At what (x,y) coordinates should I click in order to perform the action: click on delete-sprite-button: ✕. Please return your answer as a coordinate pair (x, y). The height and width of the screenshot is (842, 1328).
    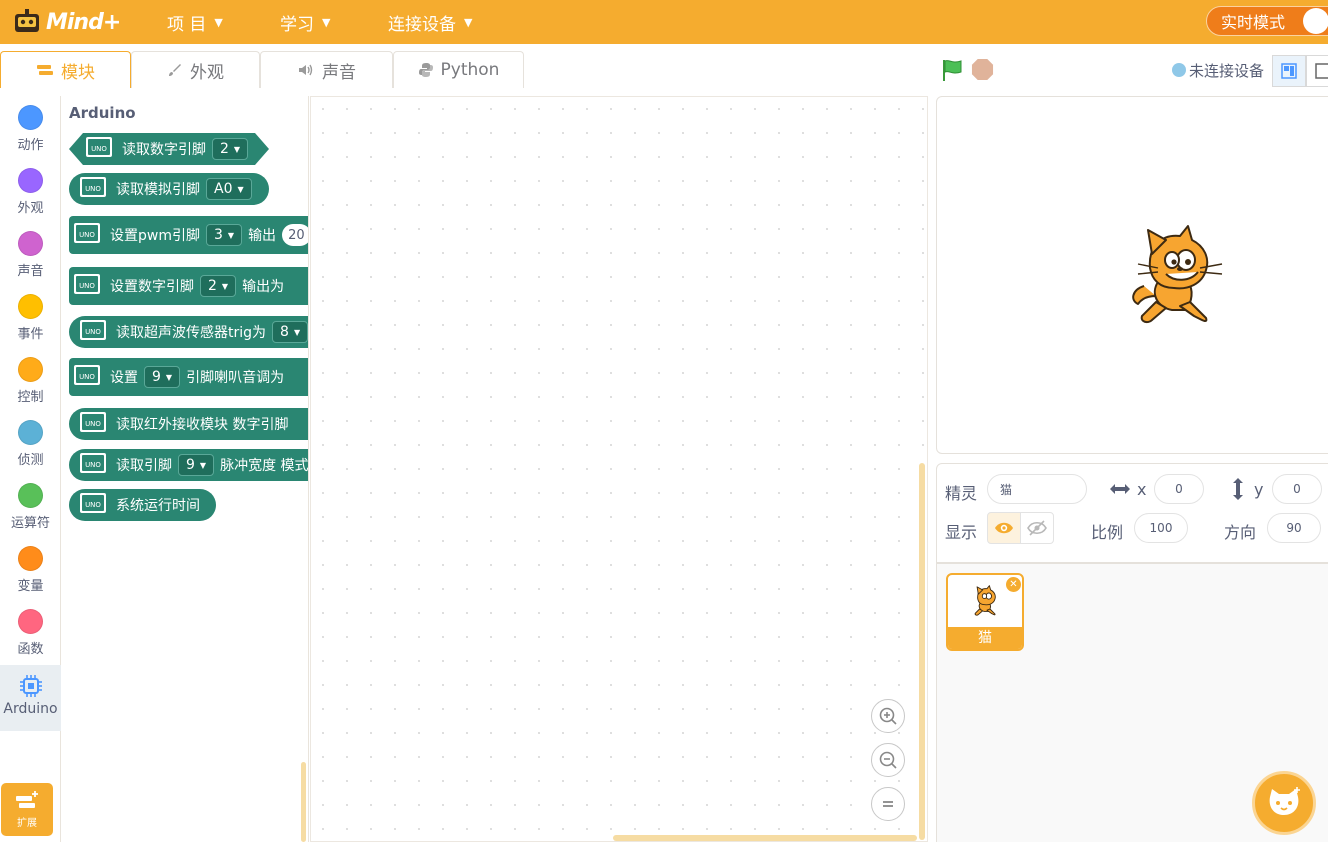
    Looking at the image, I should click on (1013, 584).